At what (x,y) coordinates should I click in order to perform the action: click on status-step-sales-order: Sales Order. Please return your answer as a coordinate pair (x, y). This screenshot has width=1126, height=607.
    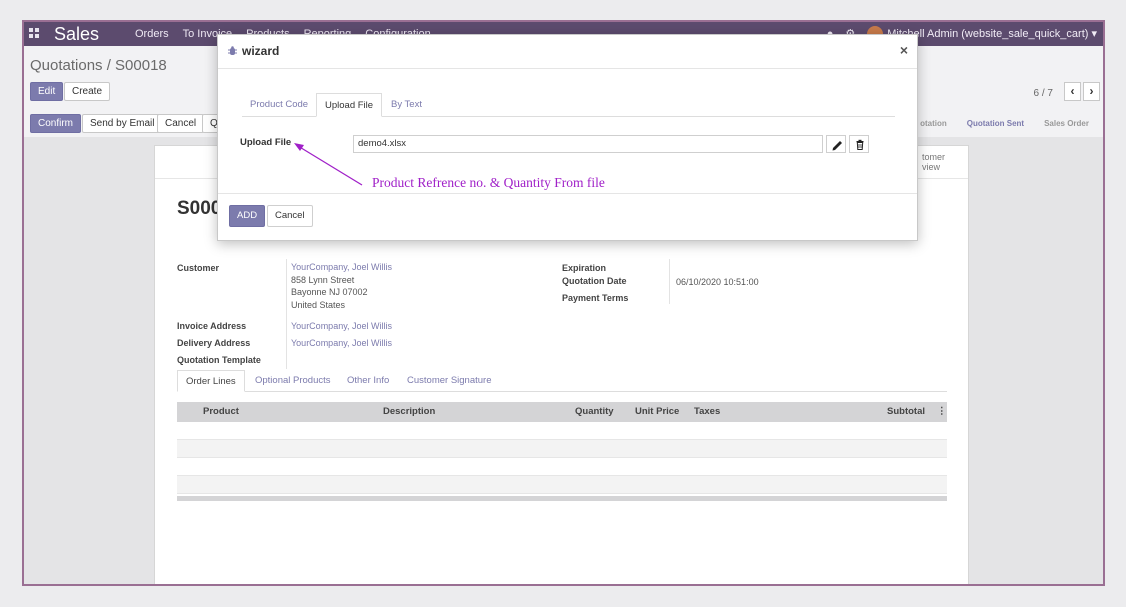
    Looking at the image, I should click on (1066, 124).